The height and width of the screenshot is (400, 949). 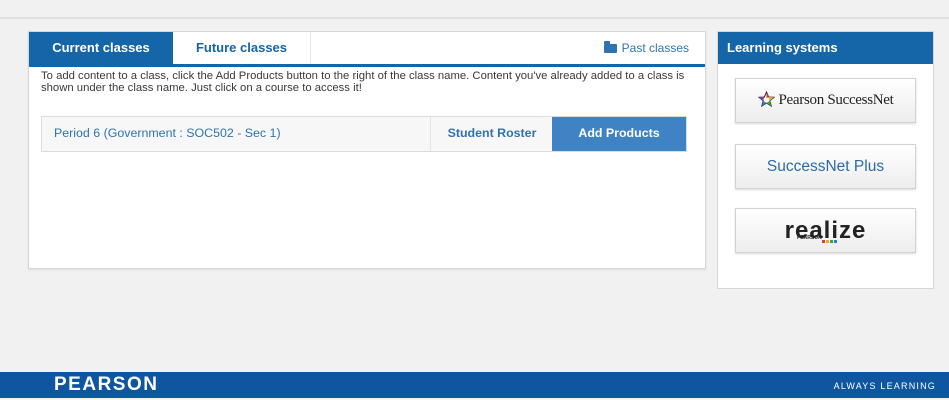 I want to click on pearson-realize-button: PEARSON realize, so click(x=825, y=230).